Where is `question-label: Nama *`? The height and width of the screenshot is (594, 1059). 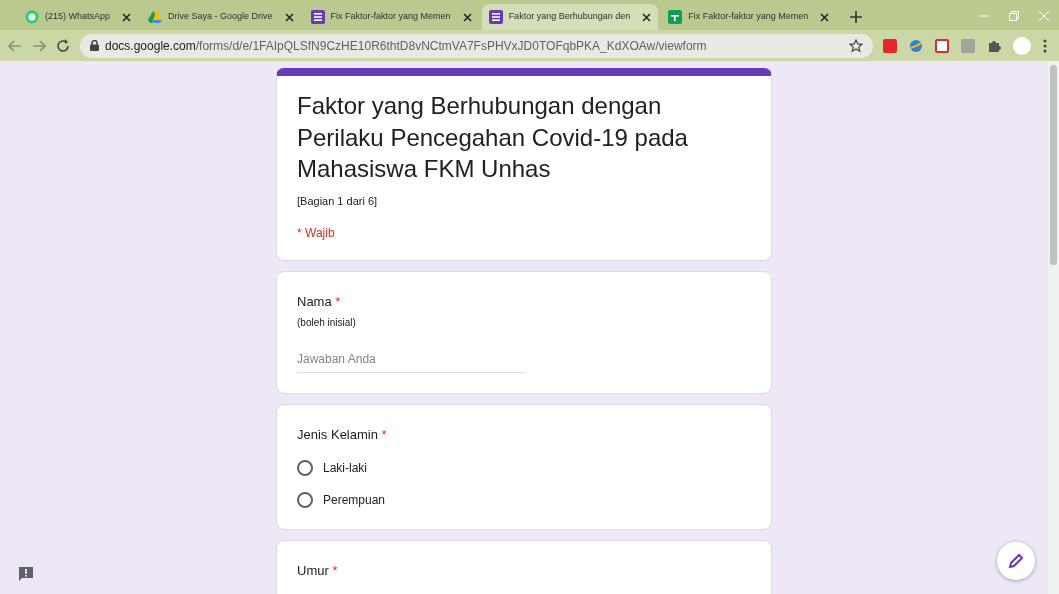 question-label: Nama * is located at coordinates (319, 301).